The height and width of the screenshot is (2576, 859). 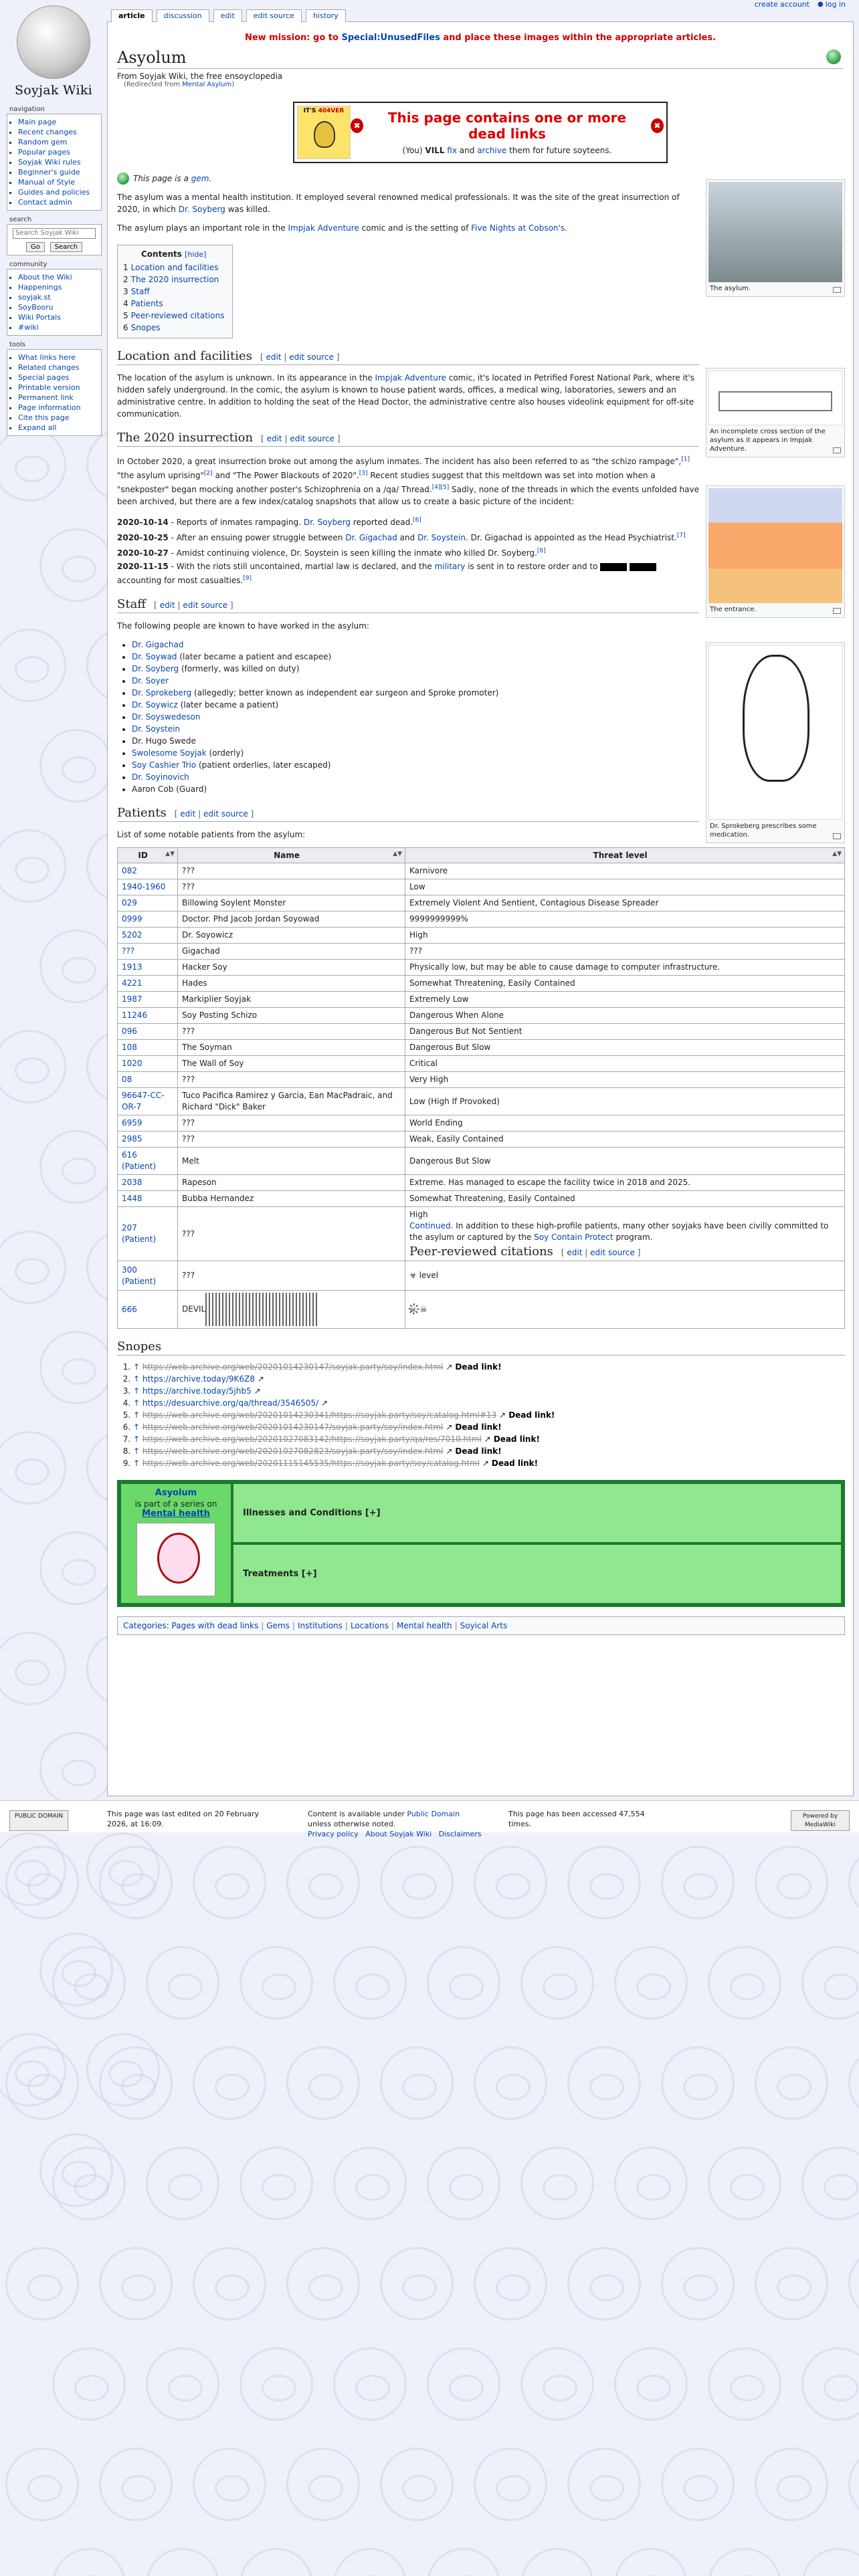 I want to click on category-link: Institutions, so click(x=320, y=1626).